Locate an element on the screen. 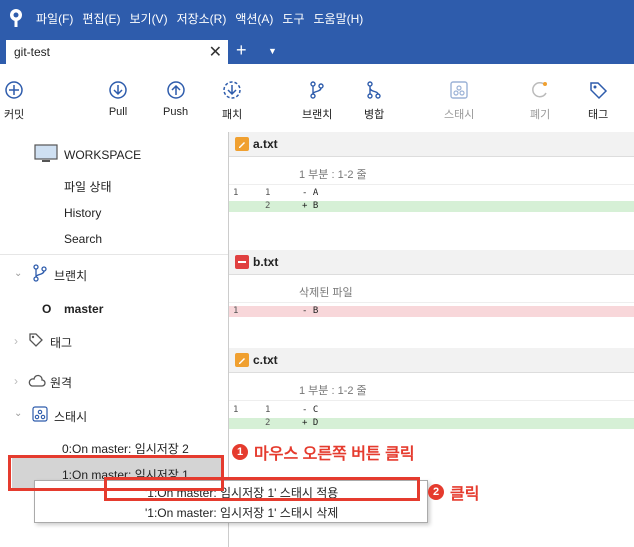 The height and width of the screenshot is (547, 634). annotation-step1: 1 마우스 오른쪽 버튼 클릭 is located at coordinates (323, 452).